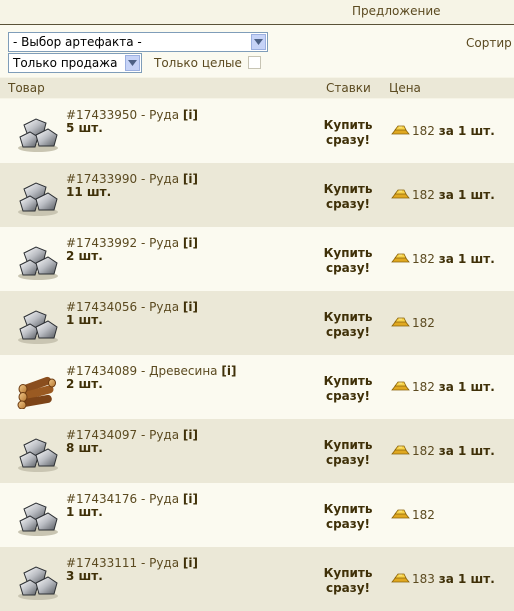 This screenshot has width=514, height=611. What do you see at coordinates (254, 62) in the screenshot?
I see `only-whole-checkbox` at bounding box center [254, 62].